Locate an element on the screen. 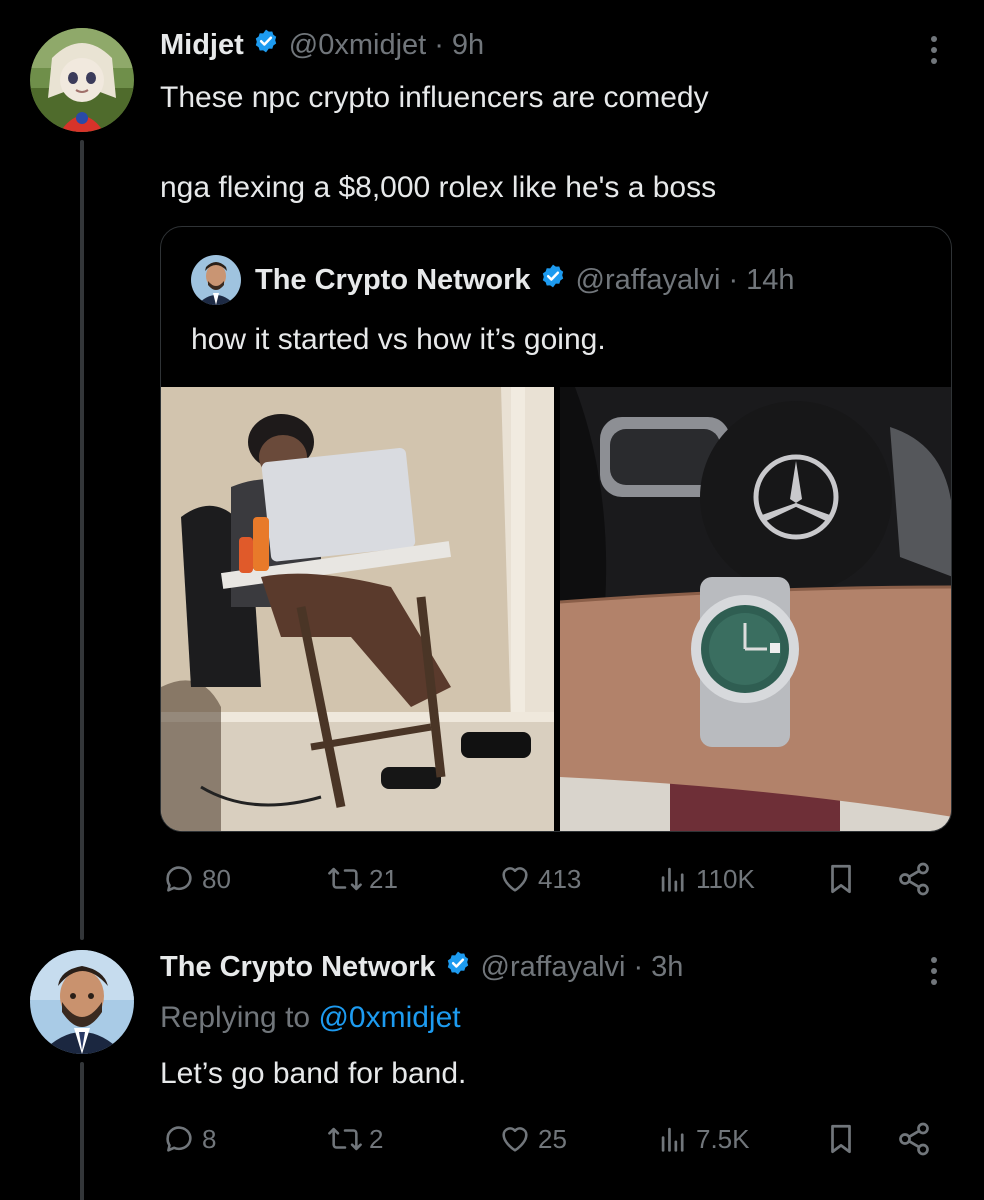  quoted-tweet-text: how it started vs how it’s going. is located at coordinates (398, 339).